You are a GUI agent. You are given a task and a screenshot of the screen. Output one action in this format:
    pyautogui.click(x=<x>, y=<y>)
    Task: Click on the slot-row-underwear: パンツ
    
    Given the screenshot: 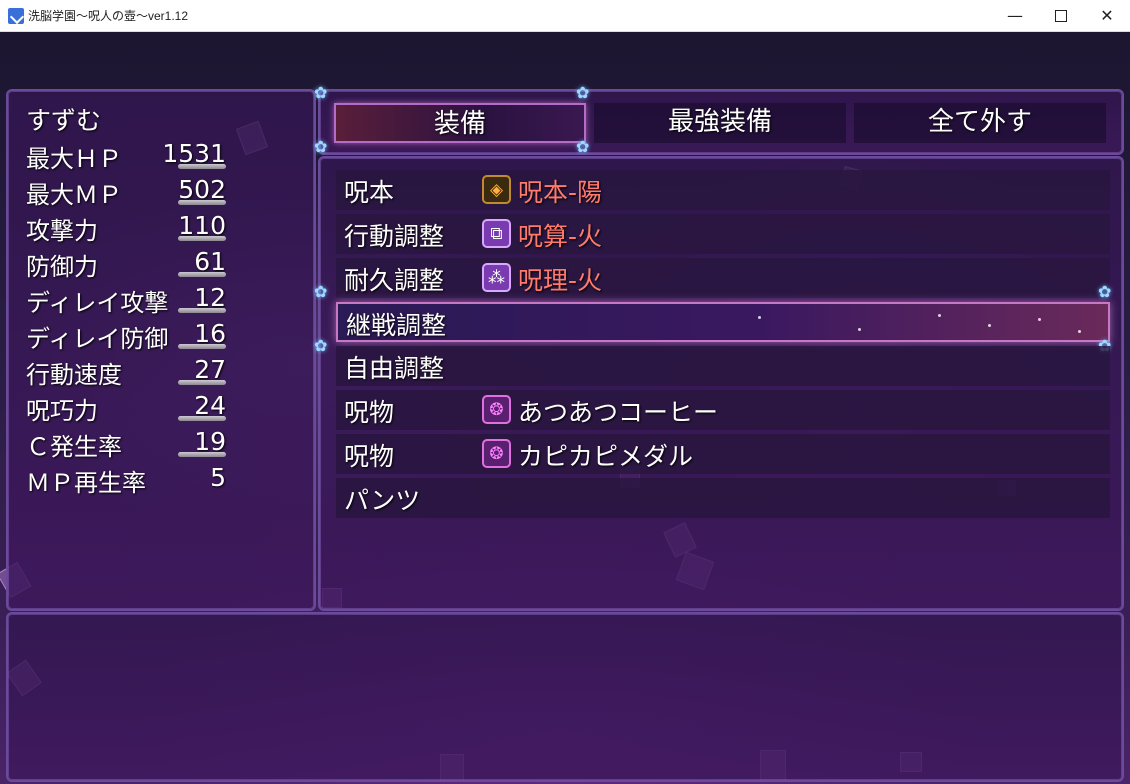 What is the action you would take?
    pyautogui.click(x=723, y=498)
    